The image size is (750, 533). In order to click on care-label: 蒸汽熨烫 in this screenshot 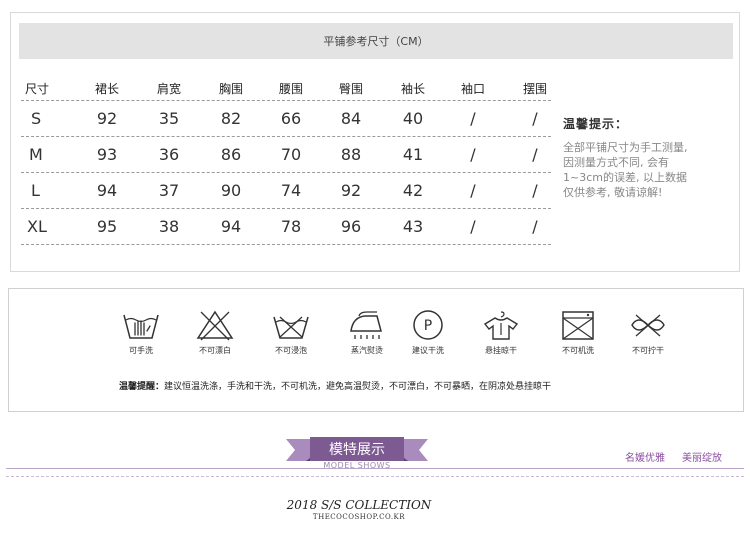, I will do `click(367, 350)`.